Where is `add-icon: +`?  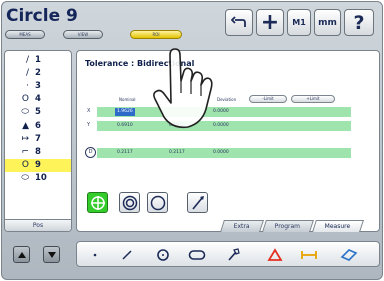
add-icon: + is located at coordinates (270, 22).